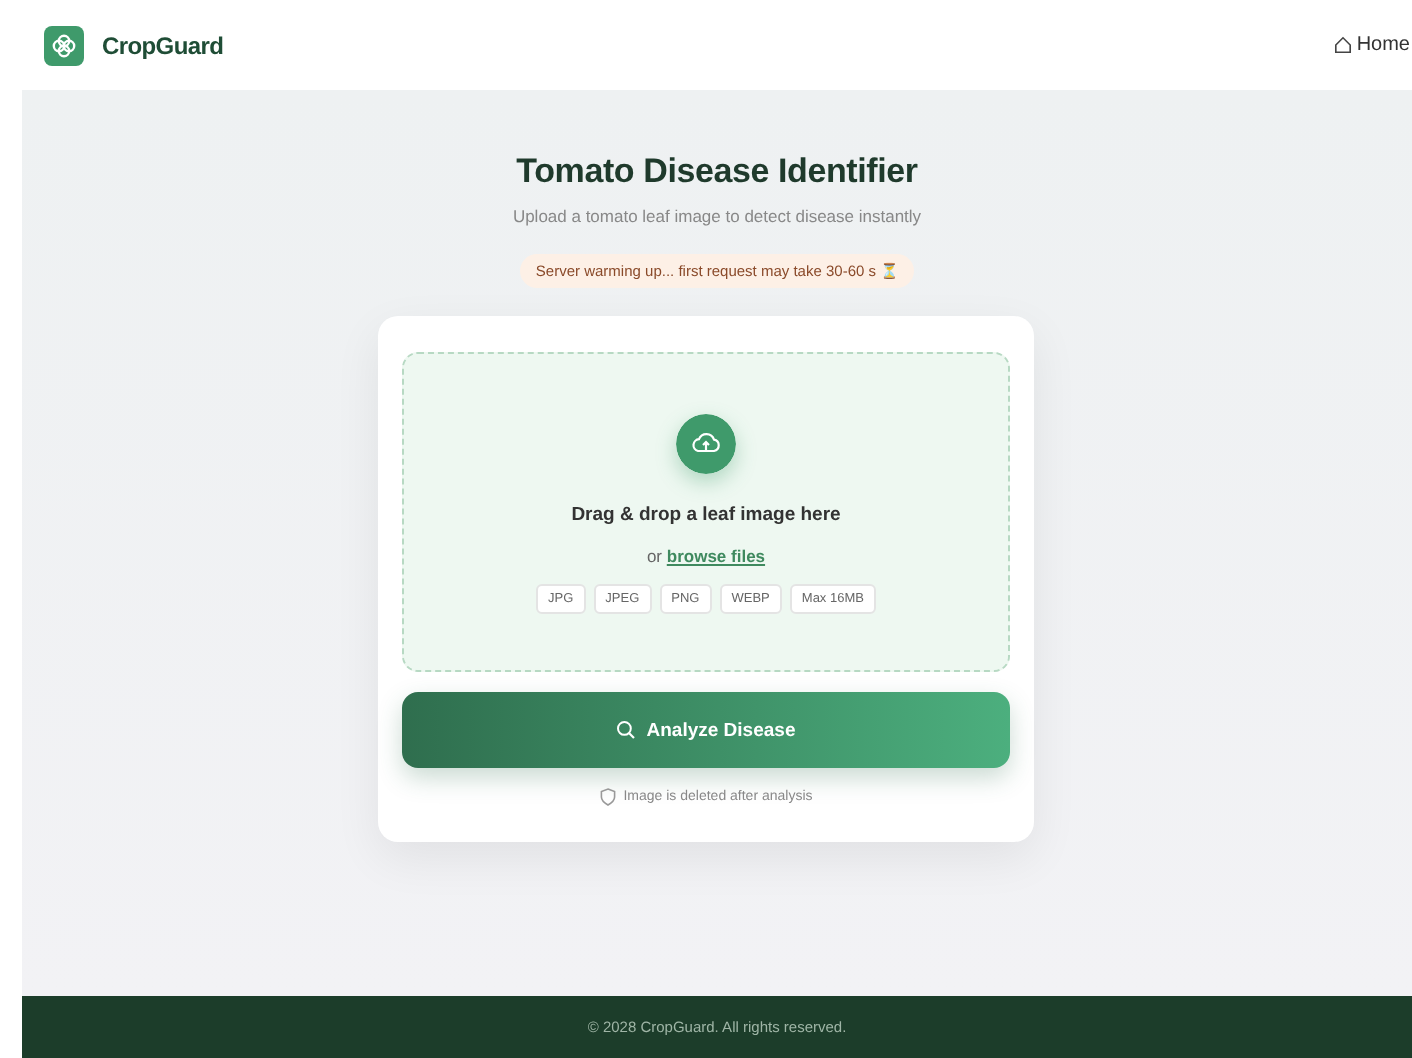  I want to click on drop-prompt: Drag & drop a leaf image here, so click(706, 515).